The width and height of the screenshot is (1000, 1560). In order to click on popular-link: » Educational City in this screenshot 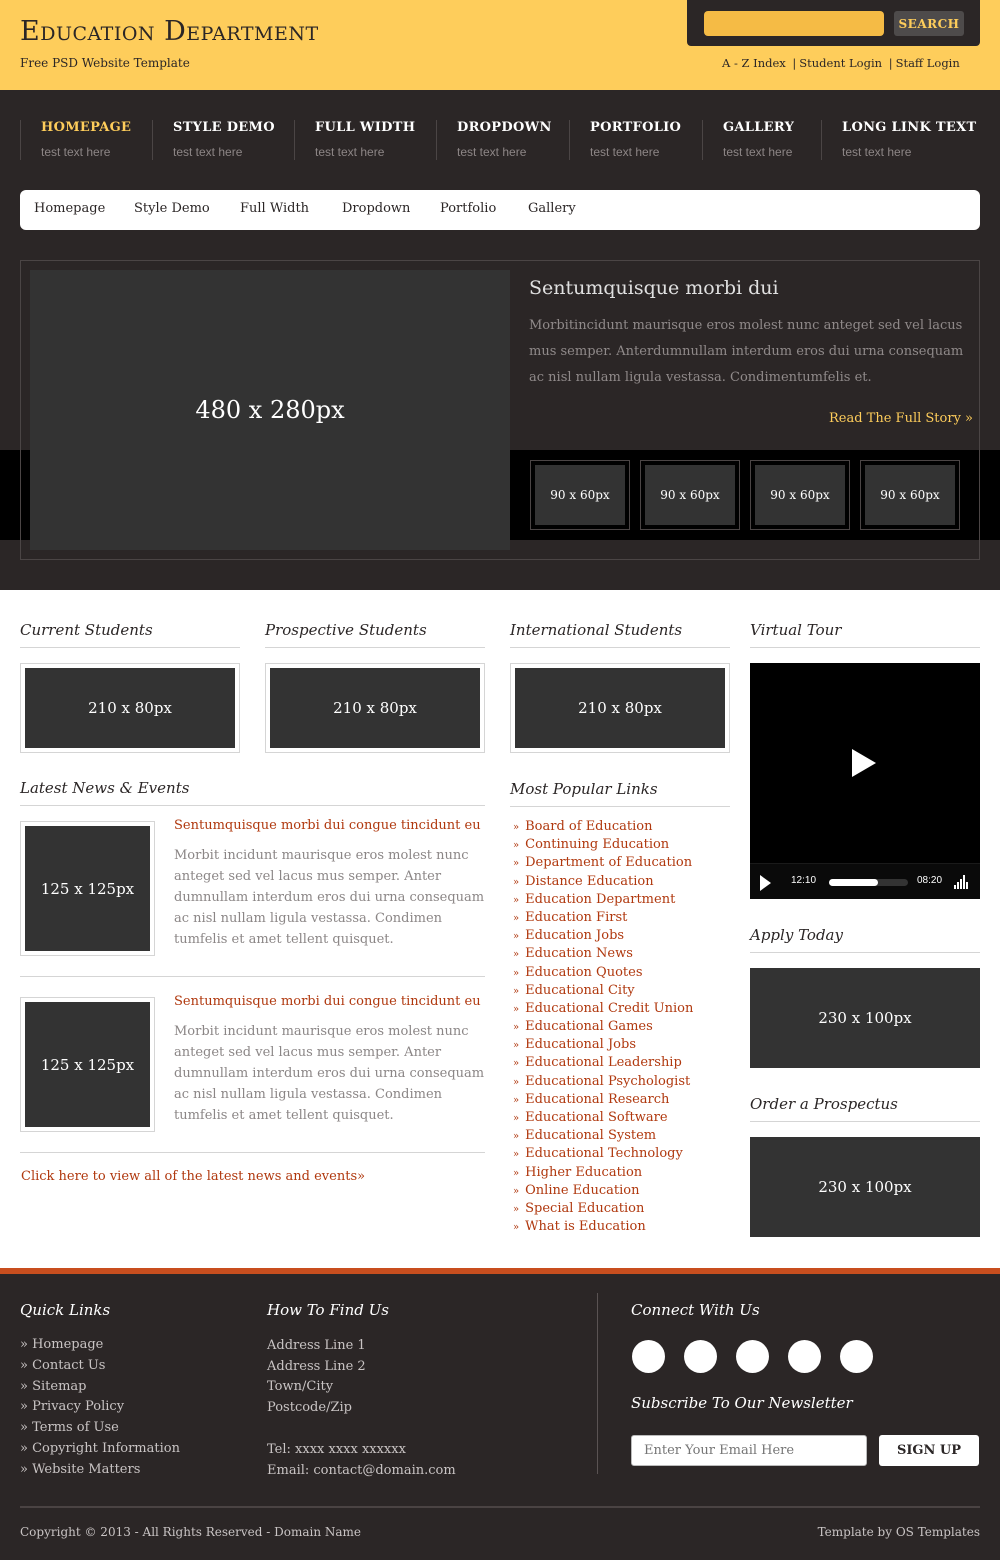, I will do `click(601, 992)`.